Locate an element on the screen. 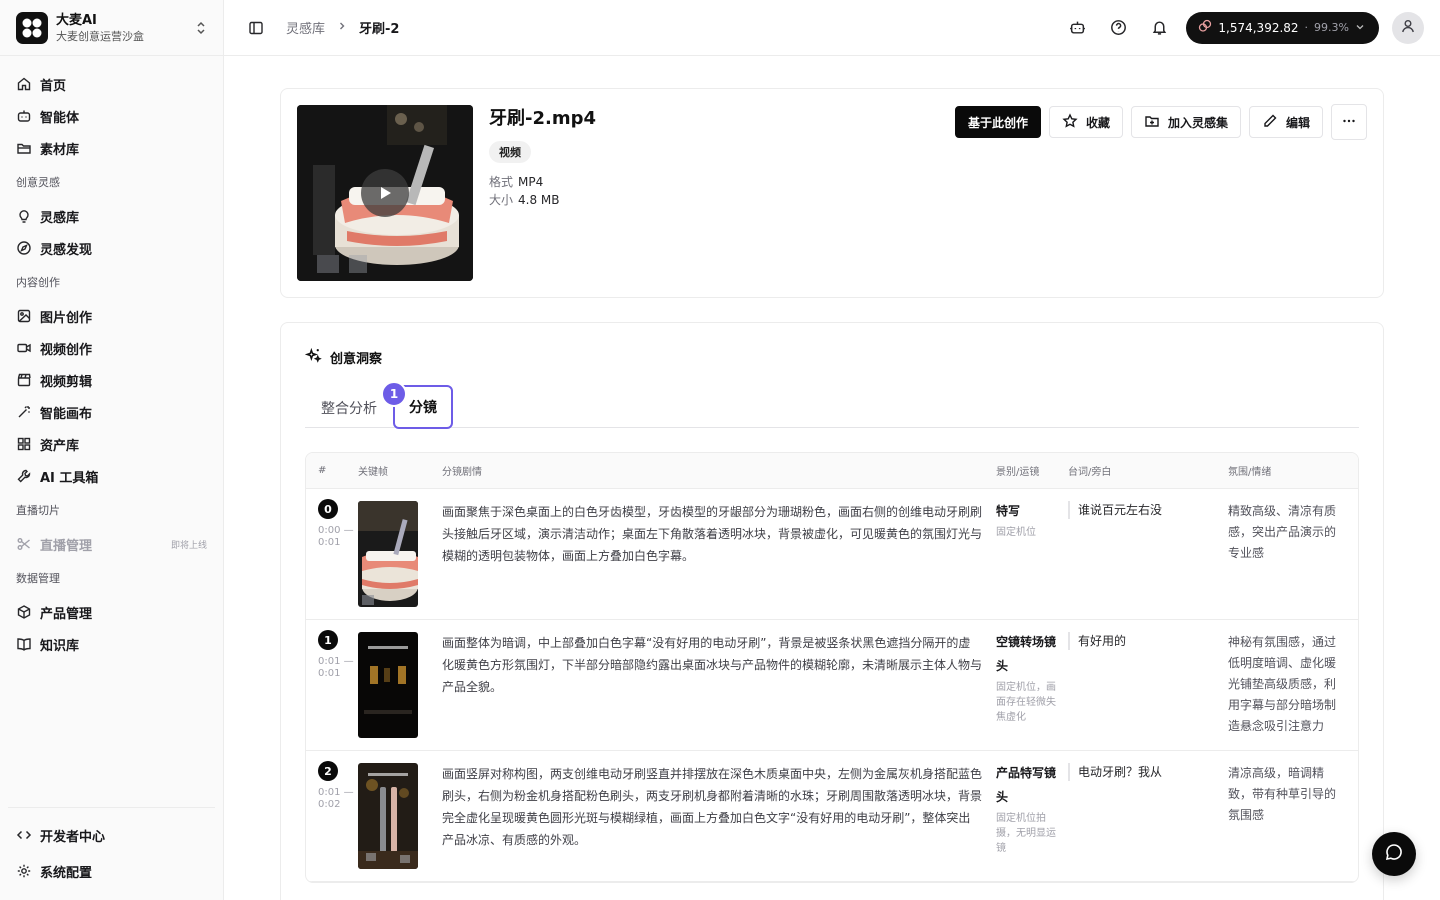 The image size is (1440, 900). pencil-icon is located at coordinates (1270, 122).